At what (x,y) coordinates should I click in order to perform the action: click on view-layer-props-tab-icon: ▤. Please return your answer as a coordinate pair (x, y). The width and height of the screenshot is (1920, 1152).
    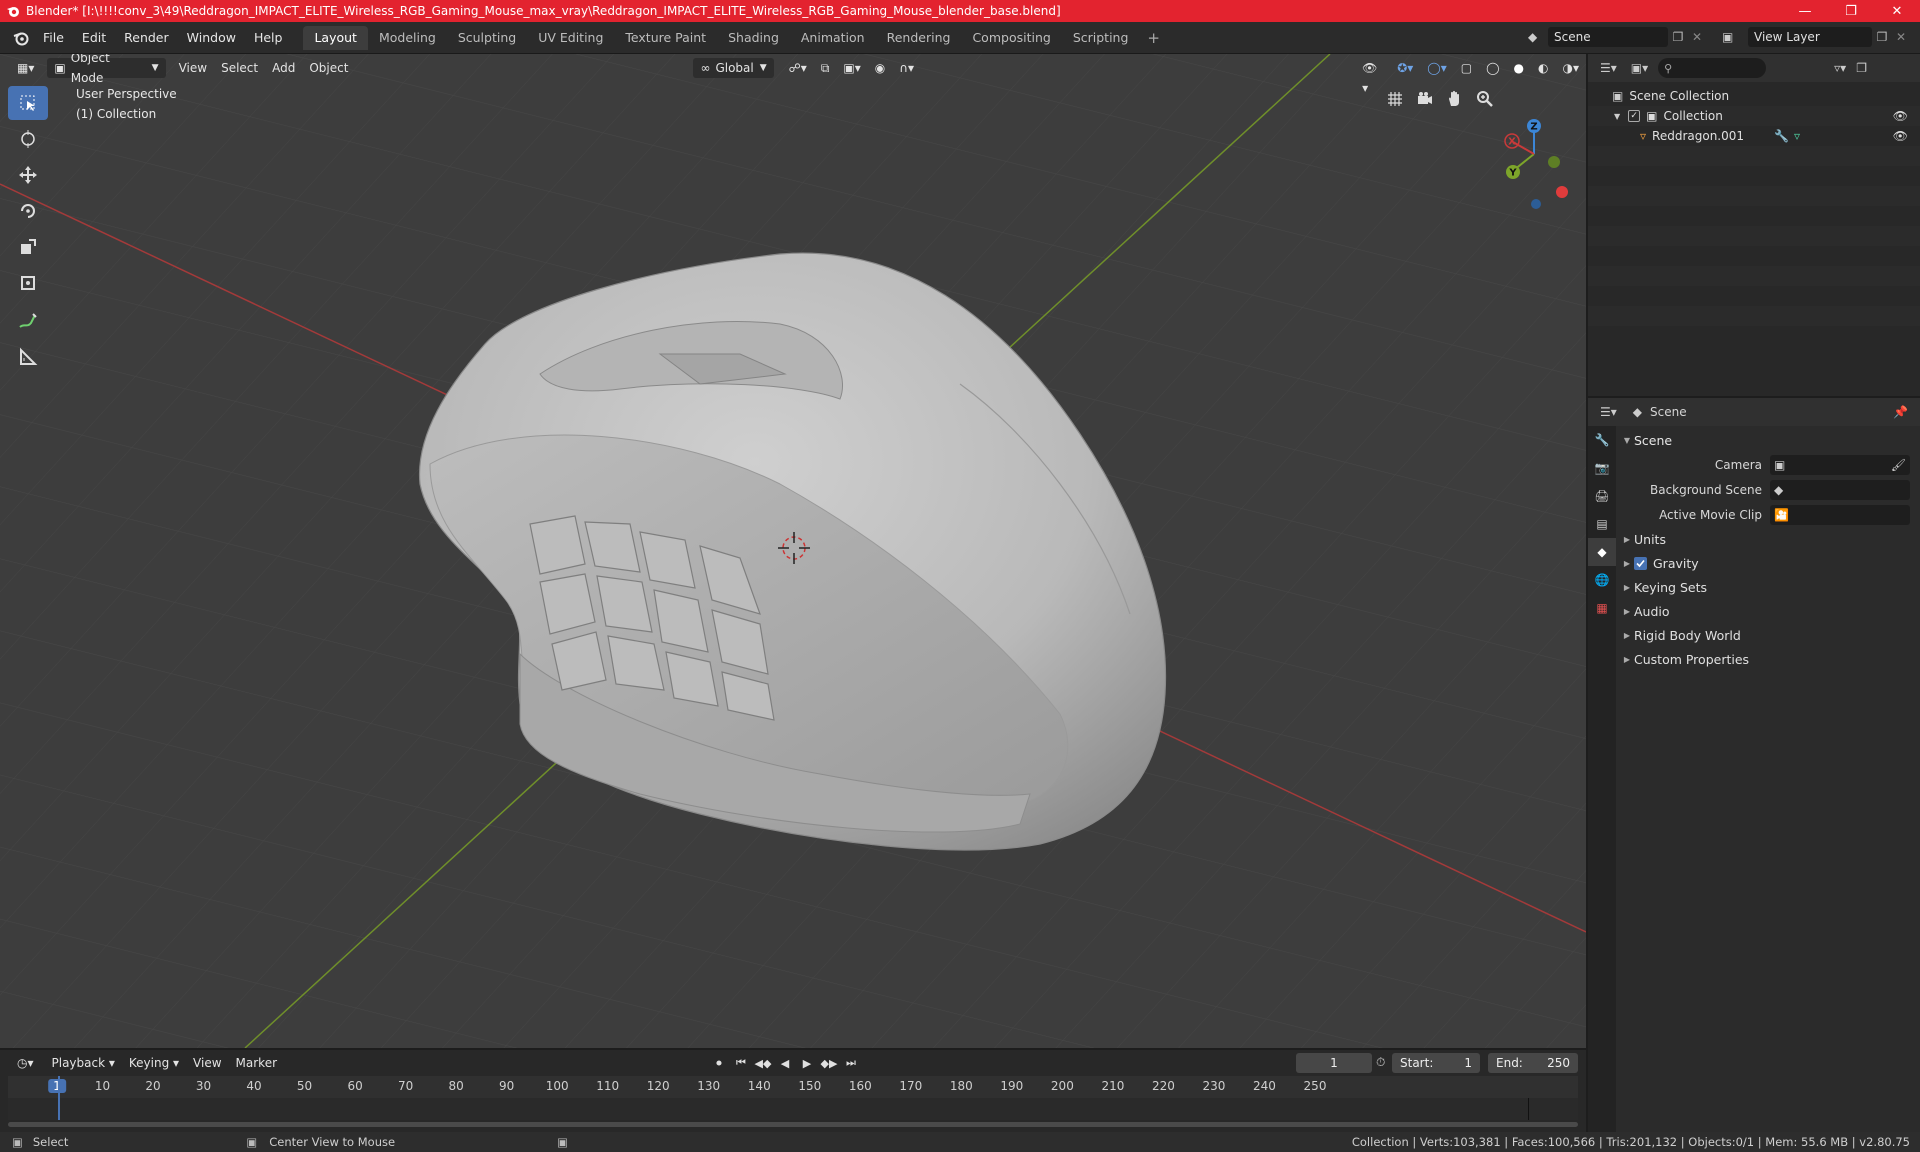
    Looking at the image, I should click on (1602, 524).